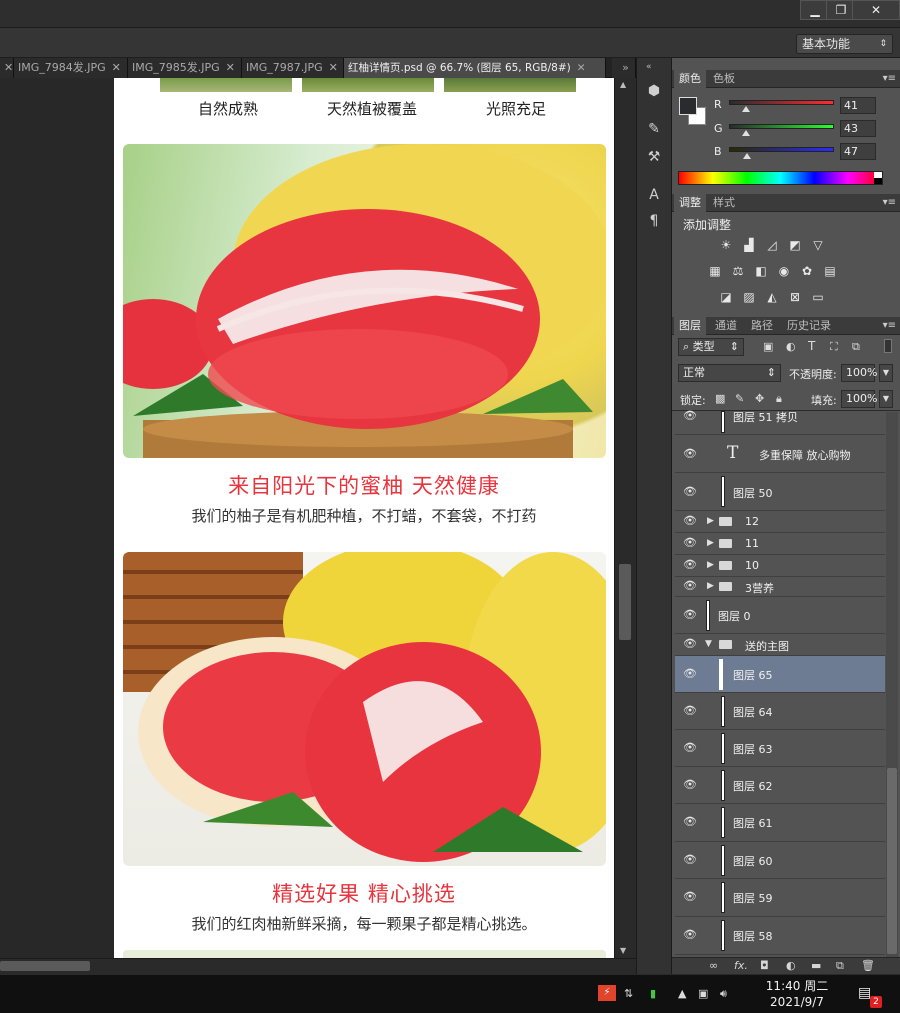 The image size is (900, 1013). I want to click on layer-group-row: 👁︎ ▶ 3营养, so click(780, 587).